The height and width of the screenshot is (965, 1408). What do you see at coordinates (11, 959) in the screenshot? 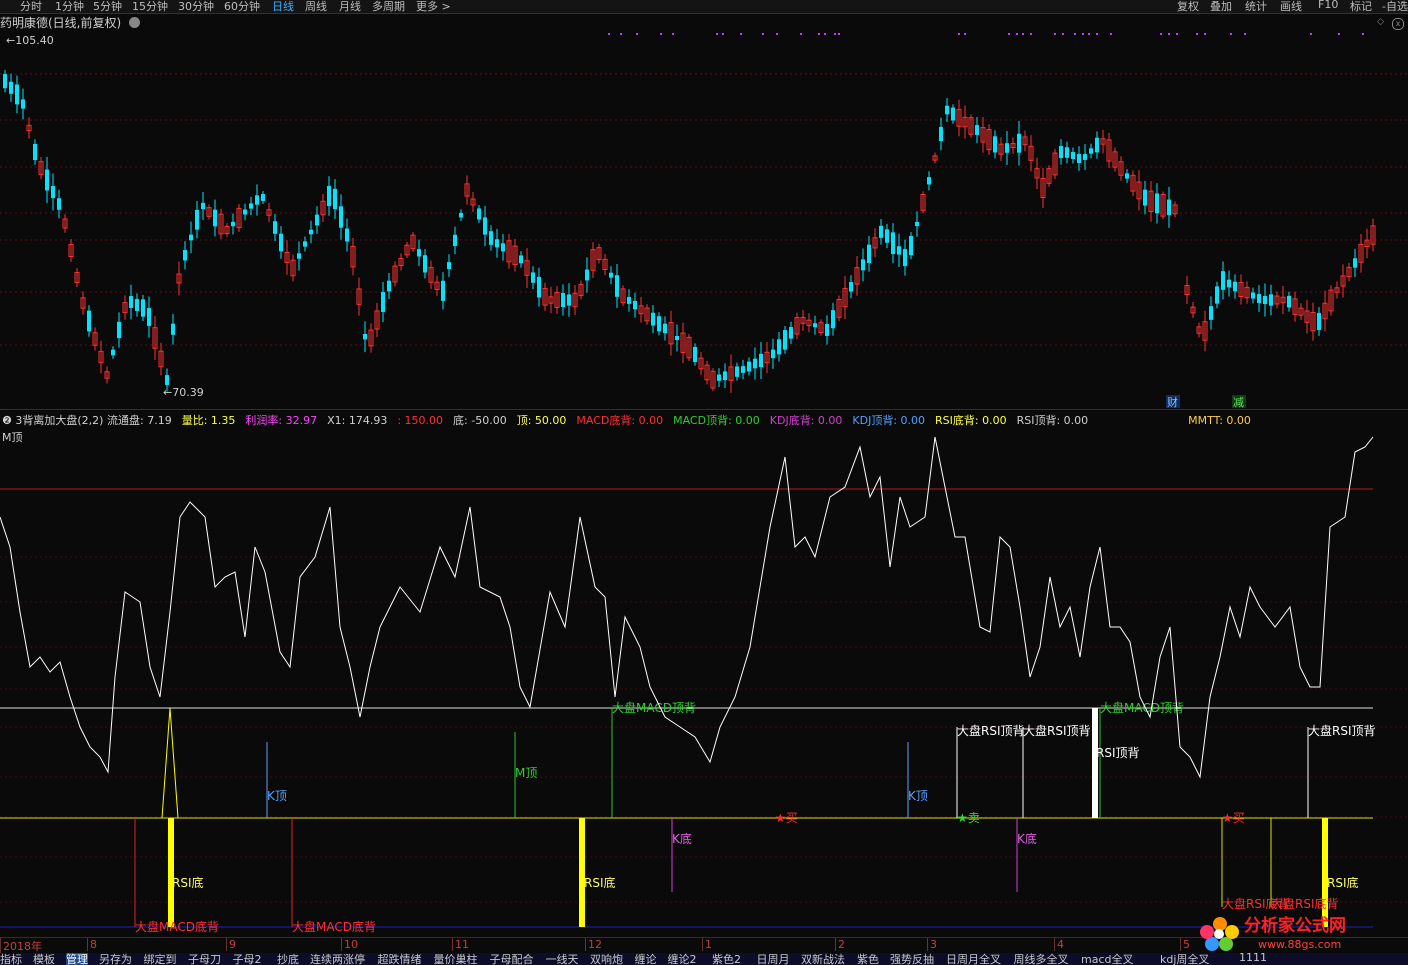
I see `formula-tab: 指标` at bounding box center [11, 959].